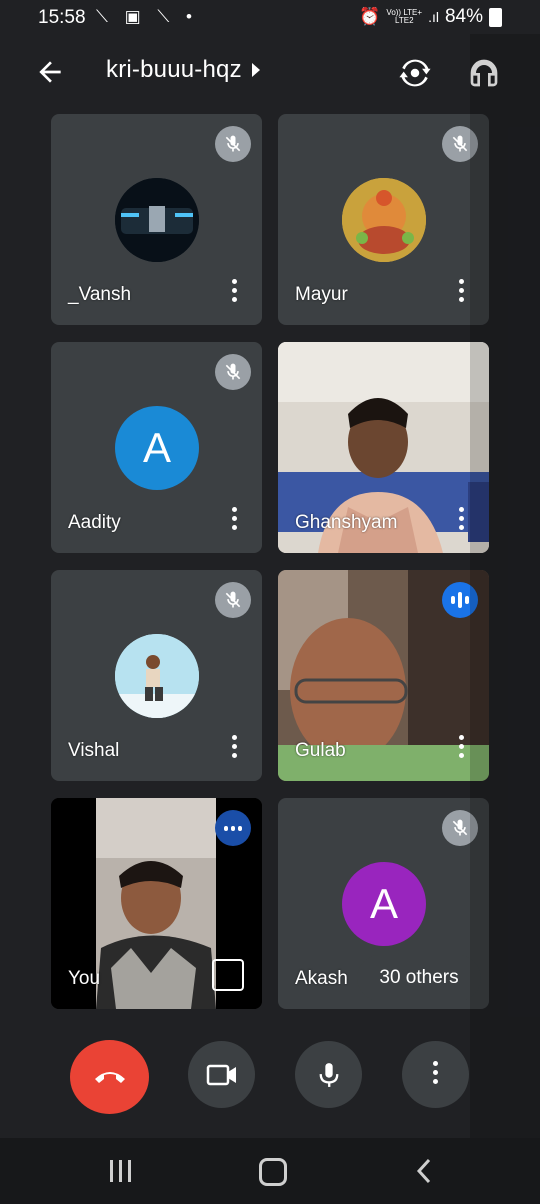 The height and width of the screenshot is (1204, 540). What do you see at coordinates (321, 978) in the screenshot?
I see `participant-name: Akash` at bounding box center [321, 978].